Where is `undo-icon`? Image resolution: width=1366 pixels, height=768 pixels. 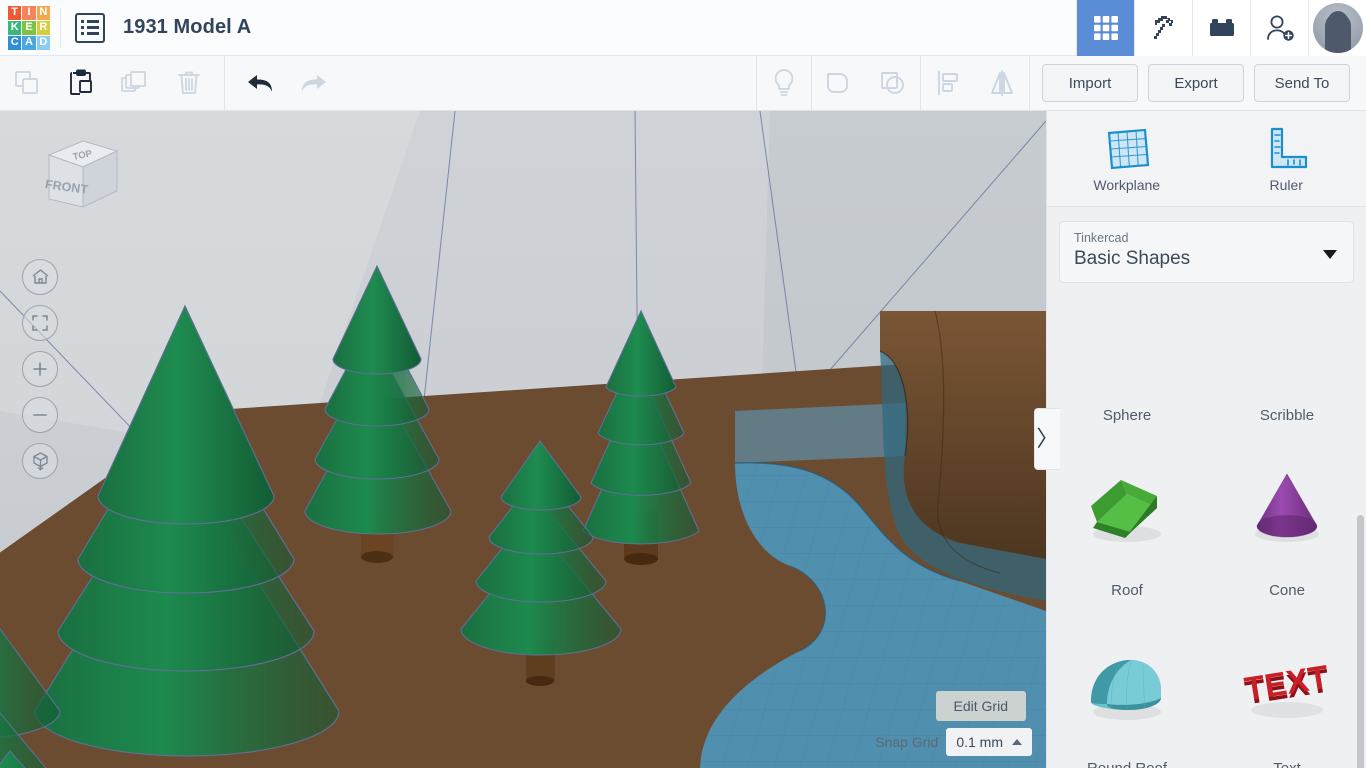 undo-icon is located at coordinates (260, 83).